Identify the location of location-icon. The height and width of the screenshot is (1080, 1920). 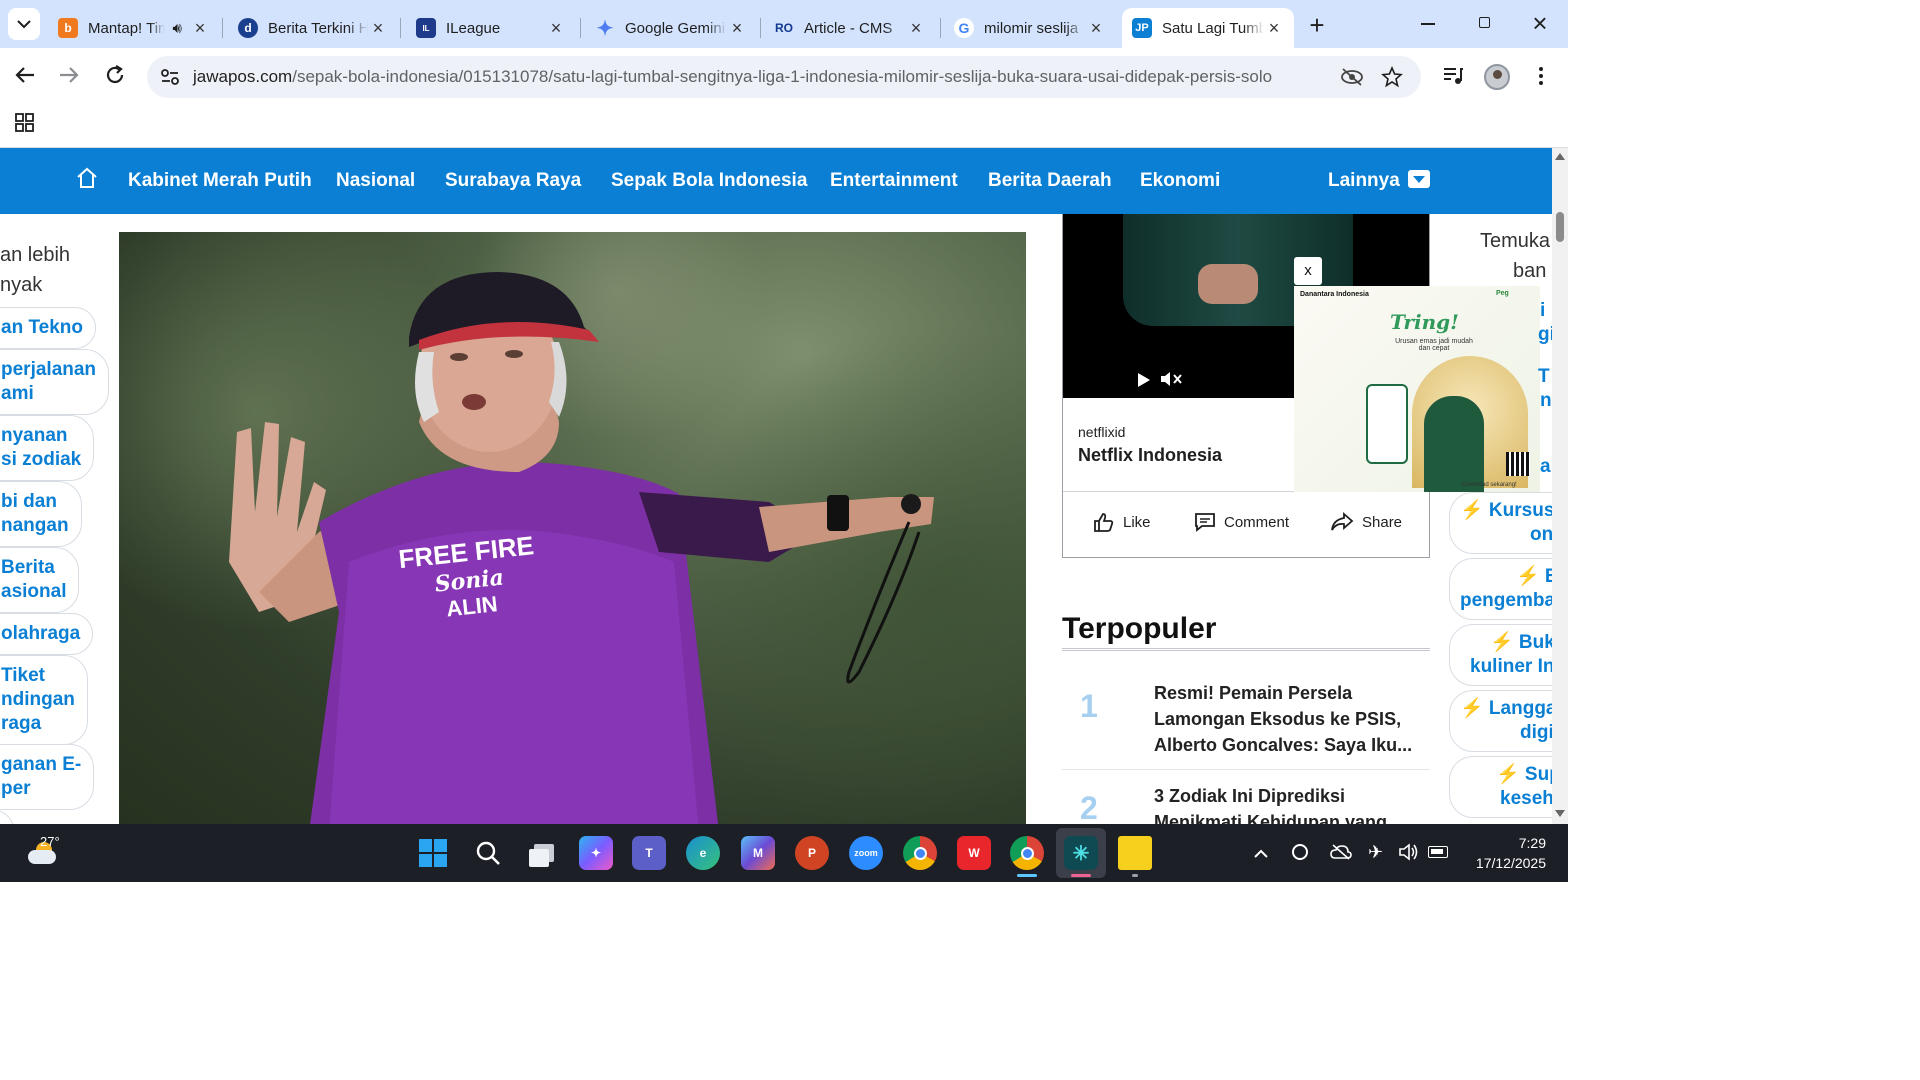
(1300, 852).